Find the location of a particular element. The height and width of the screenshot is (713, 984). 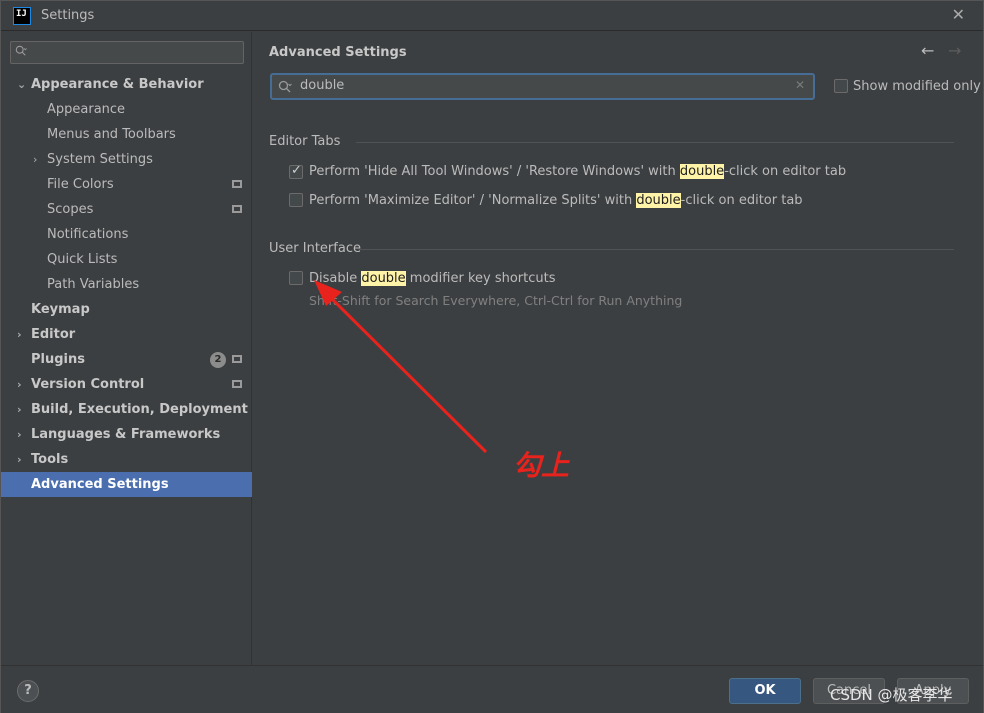

sidebar-search-input is located at coordinates (127, 52).